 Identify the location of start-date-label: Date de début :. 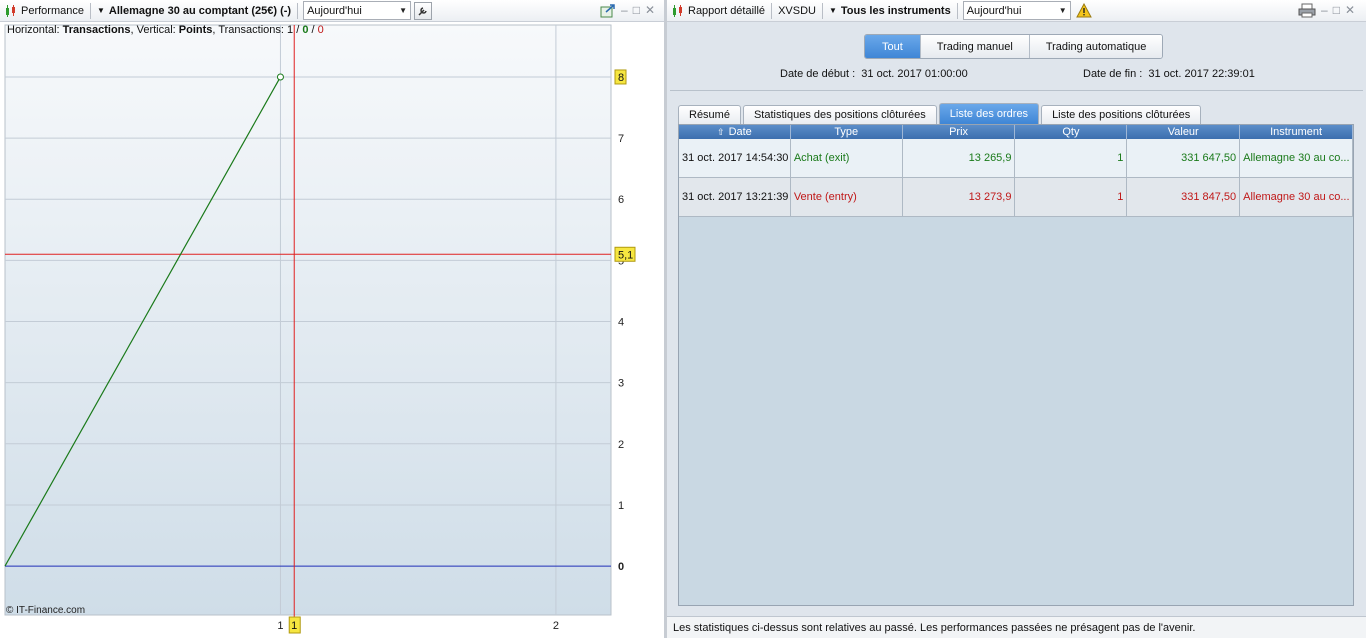
(818, 74).